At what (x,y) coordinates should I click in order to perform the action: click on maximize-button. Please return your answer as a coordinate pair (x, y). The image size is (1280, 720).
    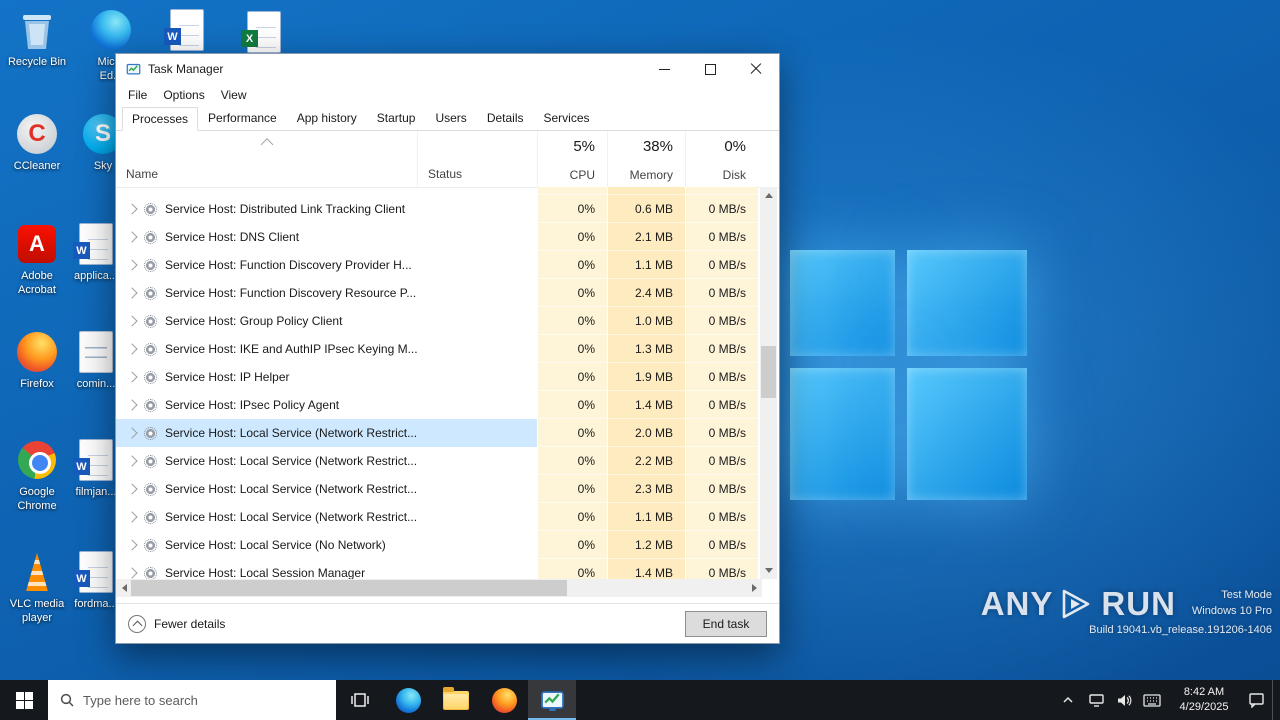
    Looking at the image, I should click on (710, 69).